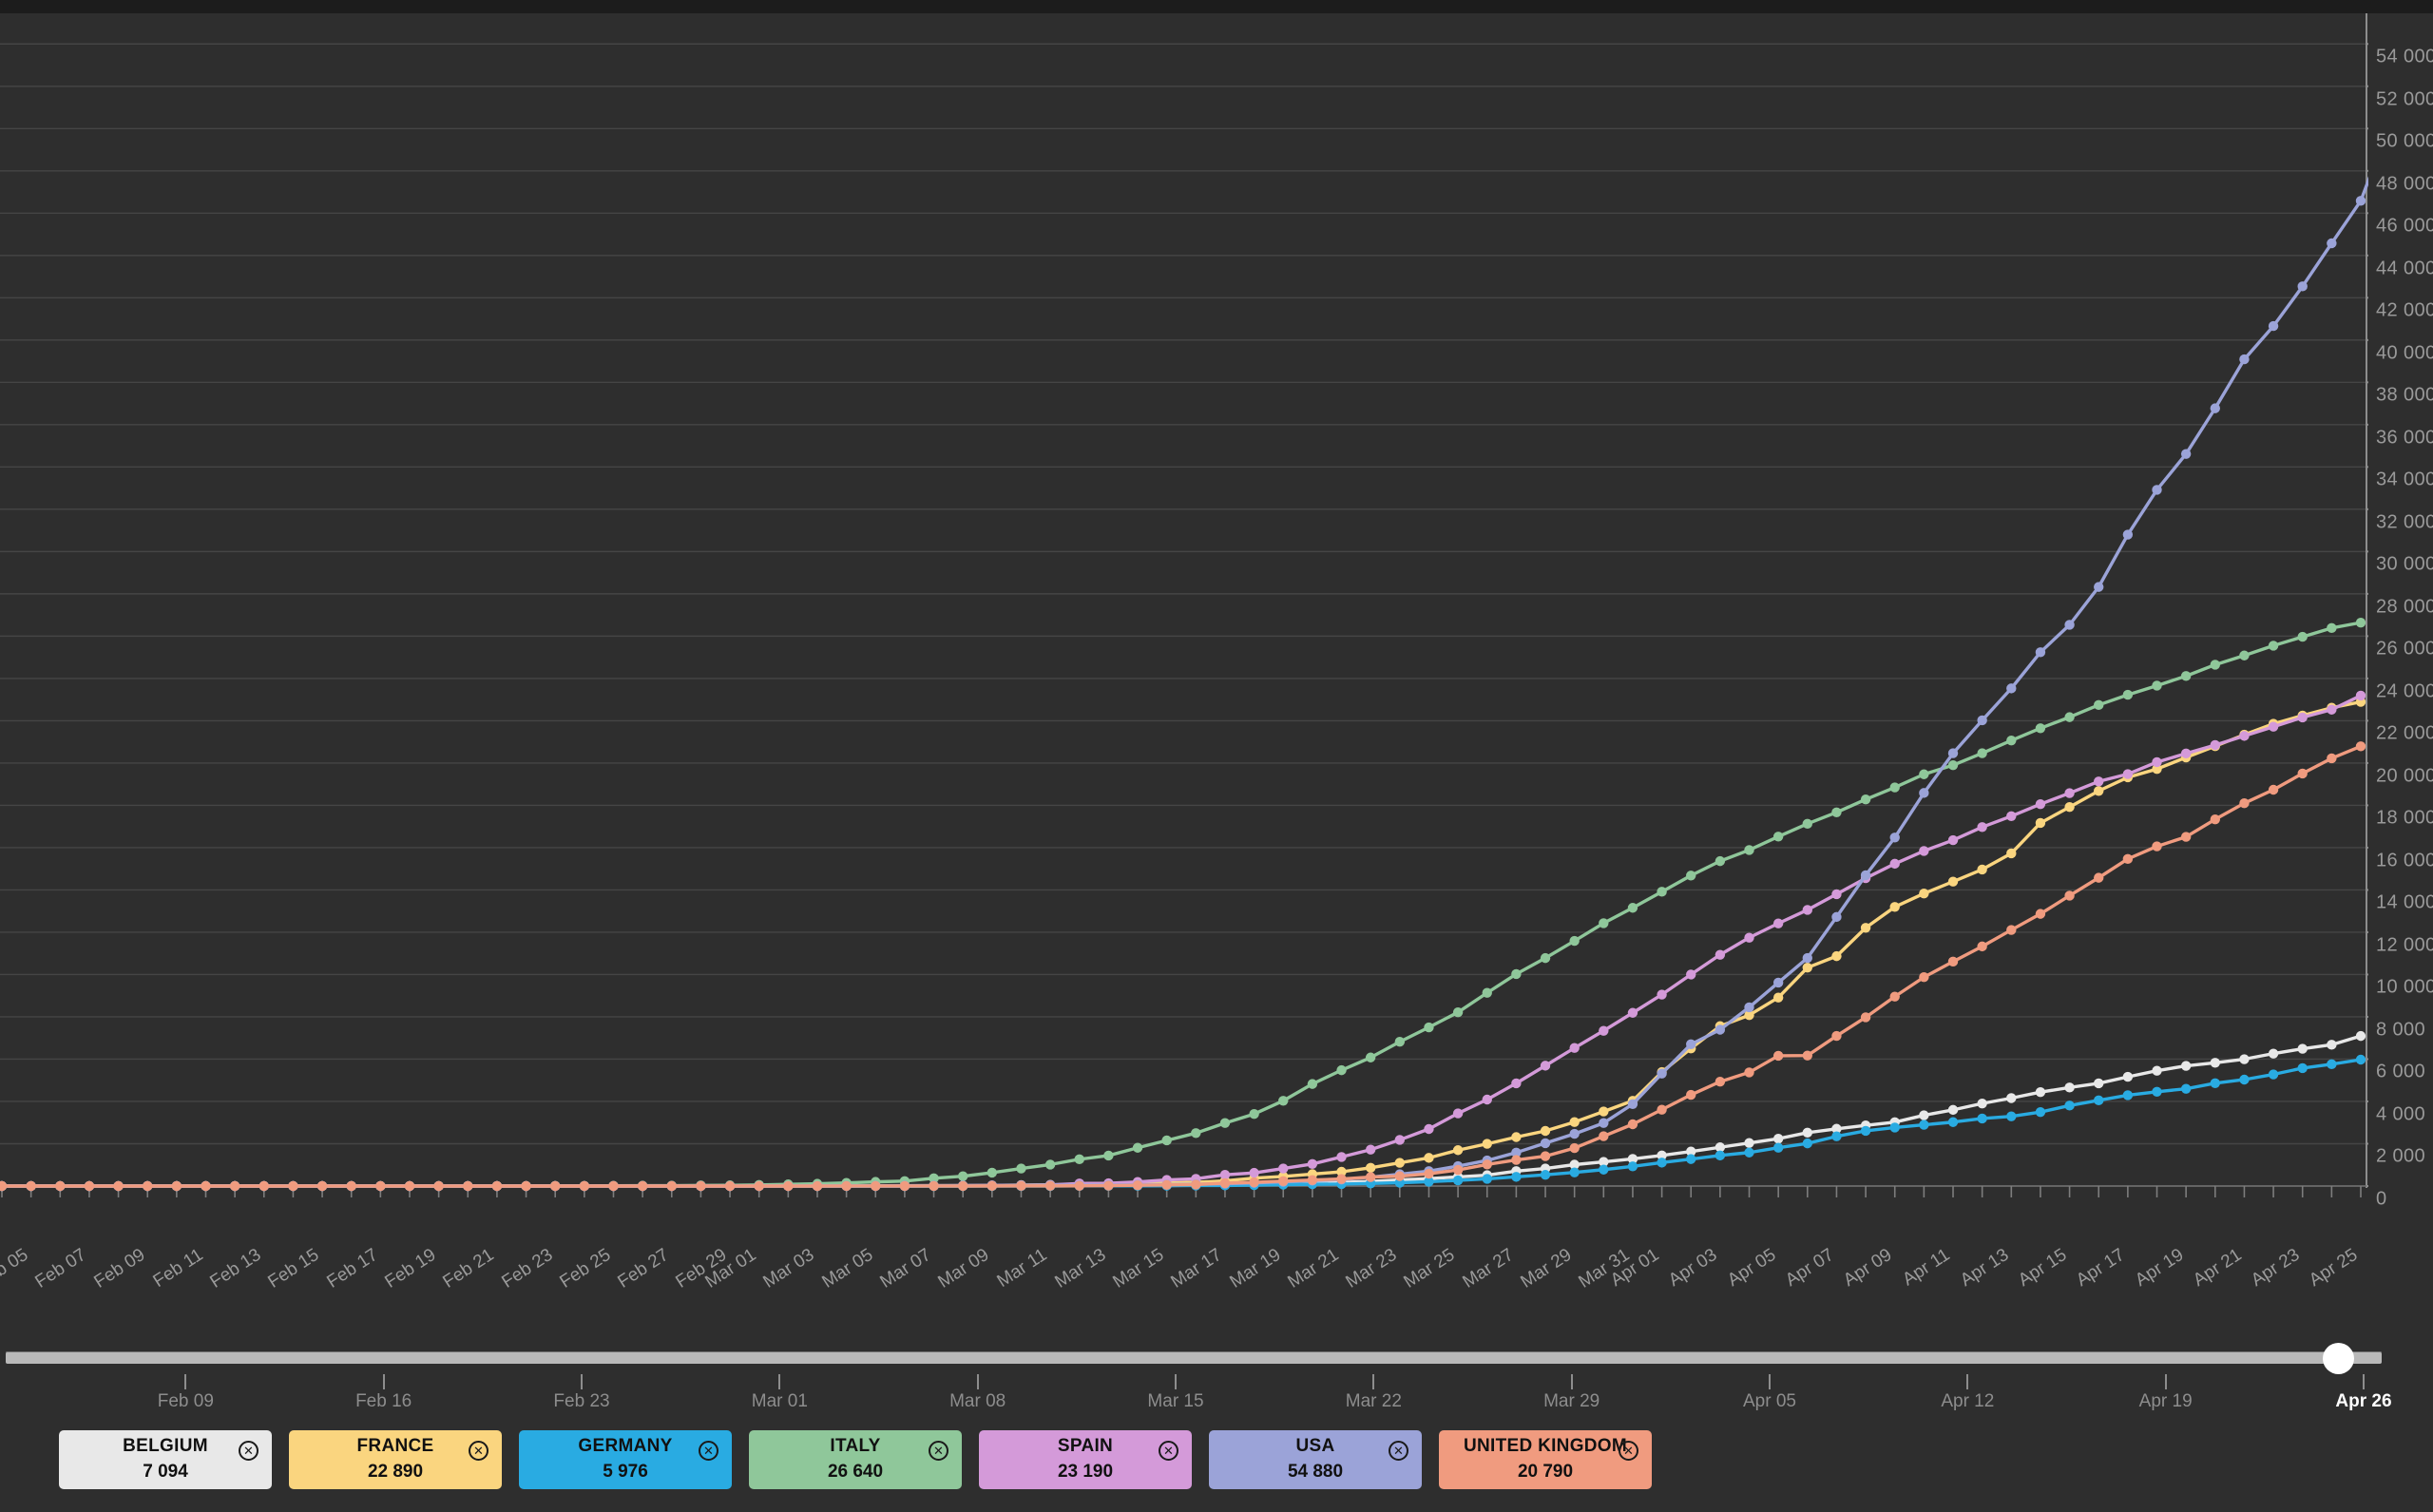 This screenshot has height=1512, width=2433. What do you see at coordinates (625, 1459) in the screenshot?
I see `legend-item-germany: GERMANY 5 976 ✕` at bounding box center [625, 1459].